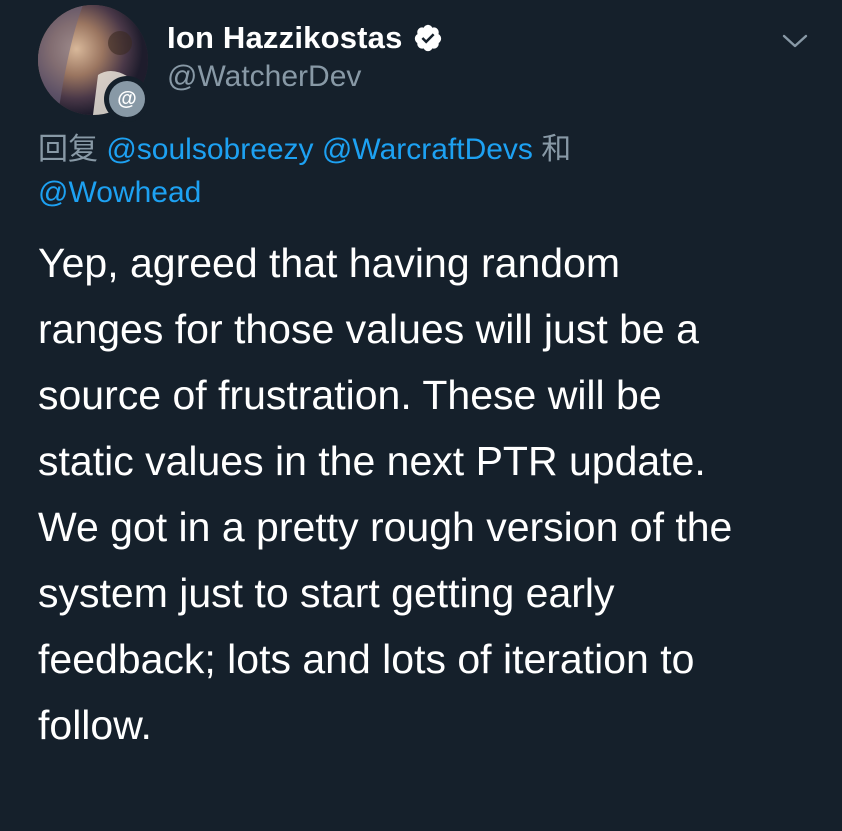 This screenshot has width=842, height=831. I want to click on mention-link: @soulsobreezy, so click(209, 149).